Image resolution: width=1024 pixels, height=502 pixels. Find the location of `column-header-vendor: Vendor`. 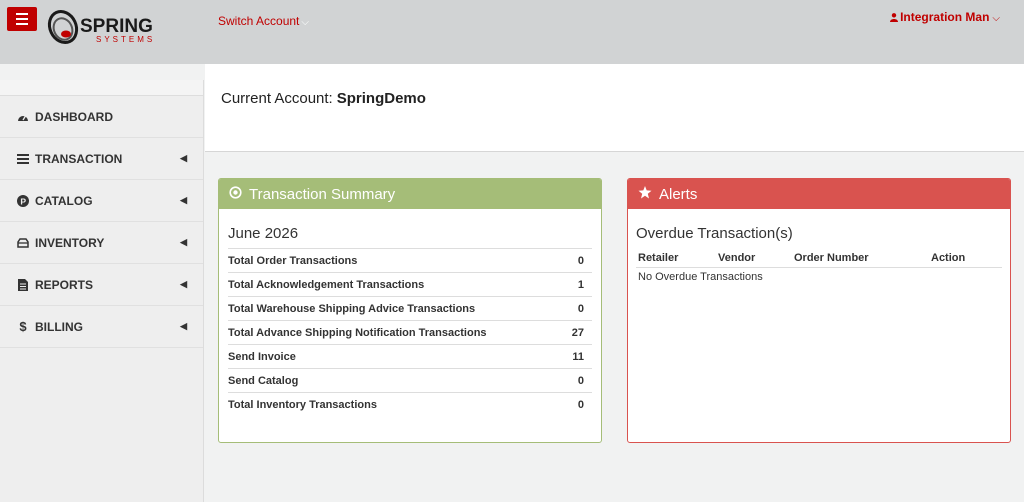

column-header-vendor: Vendor is located at coordinates (754, 258).